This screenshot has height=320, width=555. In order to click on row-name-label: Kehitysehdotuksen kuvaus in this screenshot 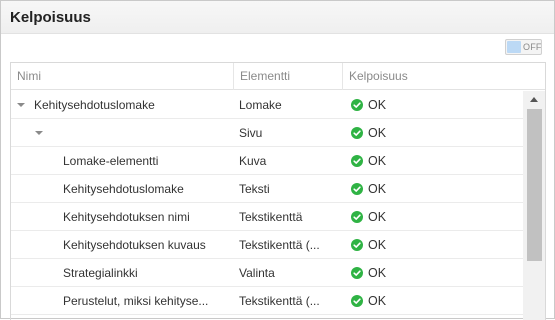, I will do `click(134, 245)`.